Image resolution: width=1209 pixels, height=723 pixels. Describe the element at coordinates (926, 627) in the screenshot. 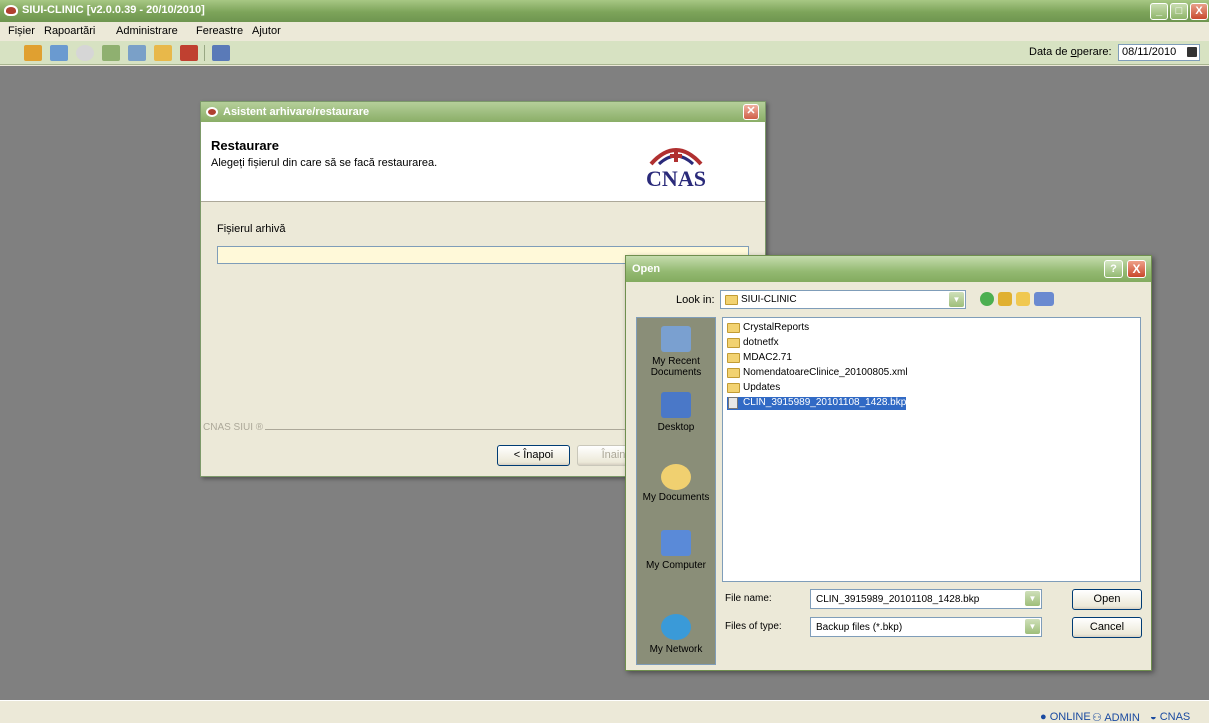

I see `file-type-combo: Backup files (*.bkp) ▼` at that location.